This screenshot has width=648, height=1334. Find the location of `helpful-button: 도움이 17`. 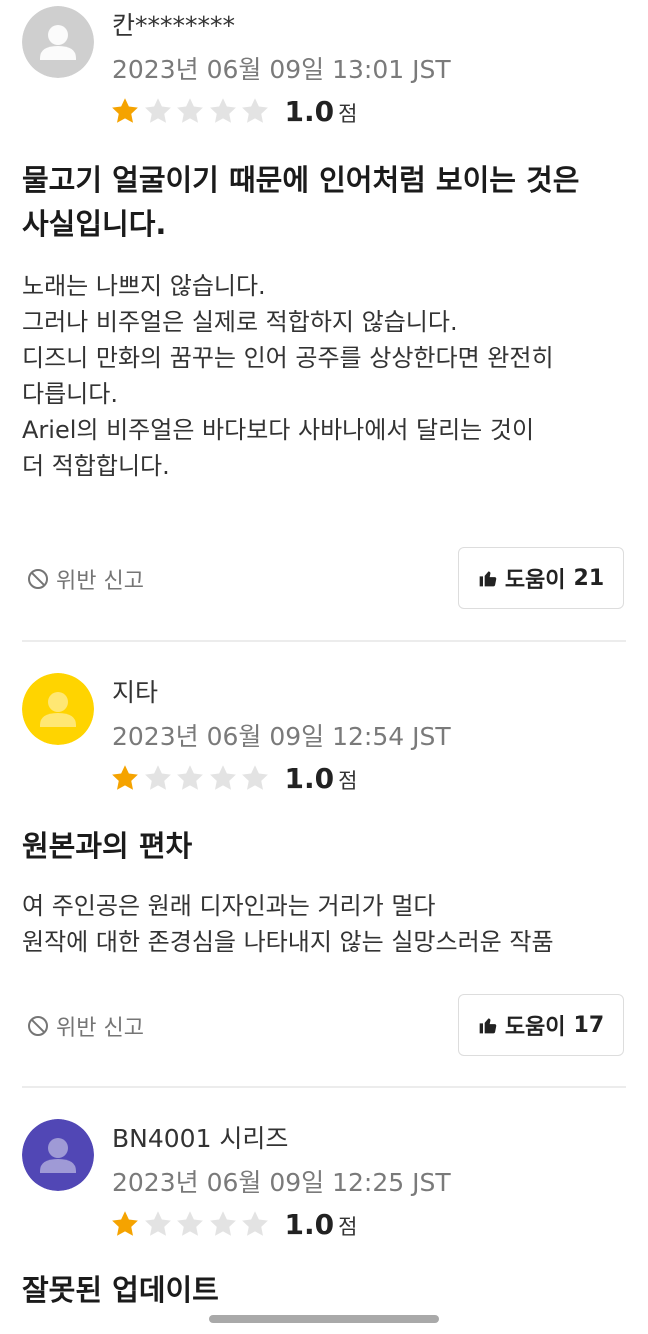

helpful-button: 도움이 17 is located at coordinates (541, 1025).